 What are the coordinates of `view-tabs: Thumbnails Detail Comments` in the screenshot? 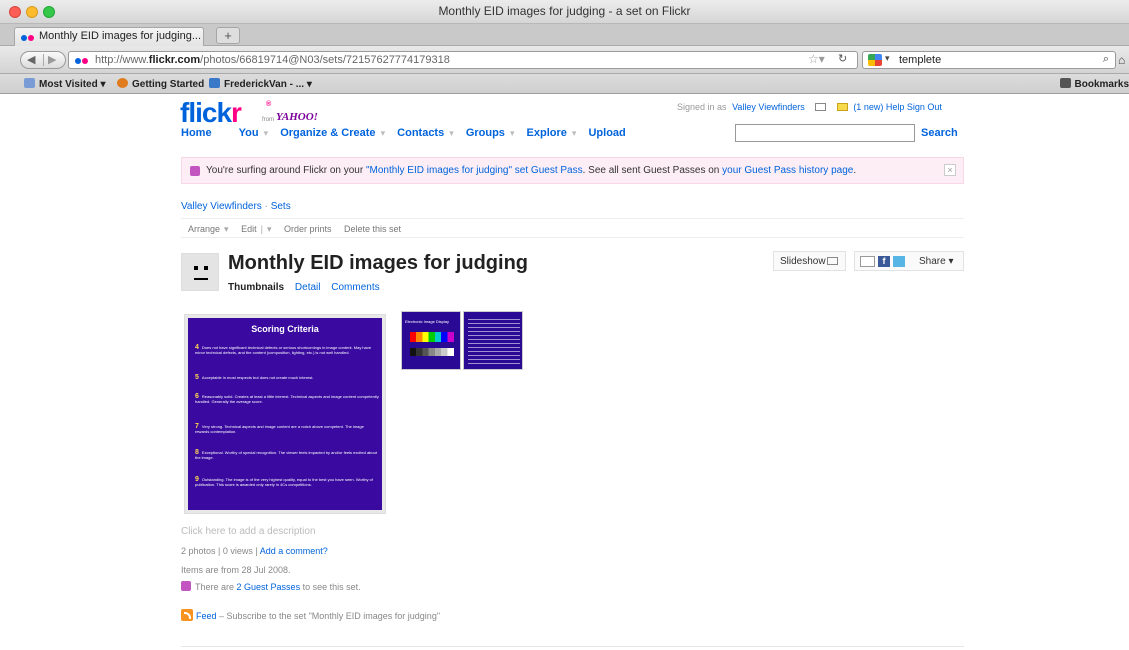 It's located at (308, 287).